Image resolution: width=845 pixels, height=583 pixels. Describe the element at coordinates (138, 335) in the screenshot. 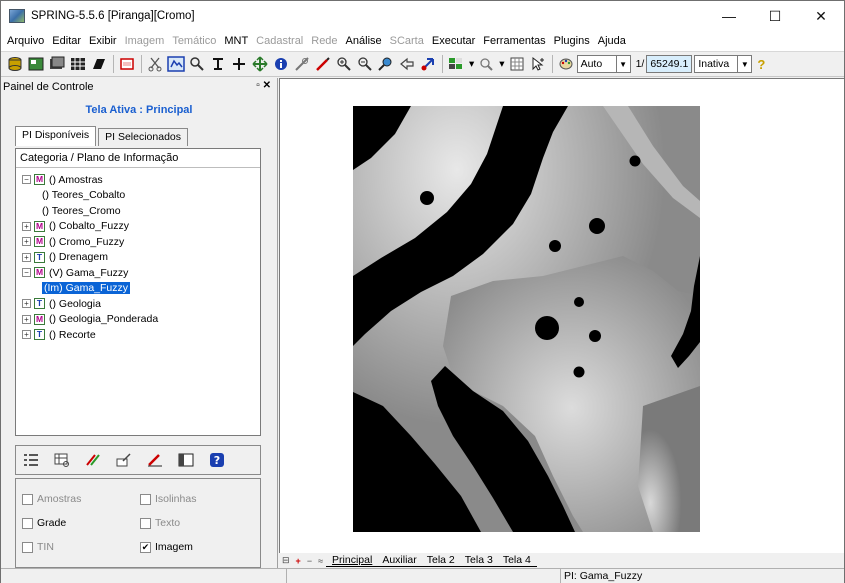

I see `tree-item: + T () Recorte` at that location.